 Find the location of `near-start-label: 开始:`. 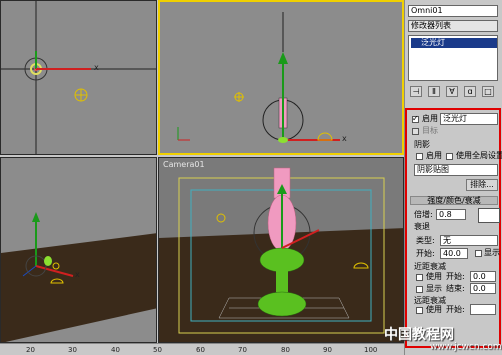

near-start-label: 开始: is located at coordinates (455, 276).